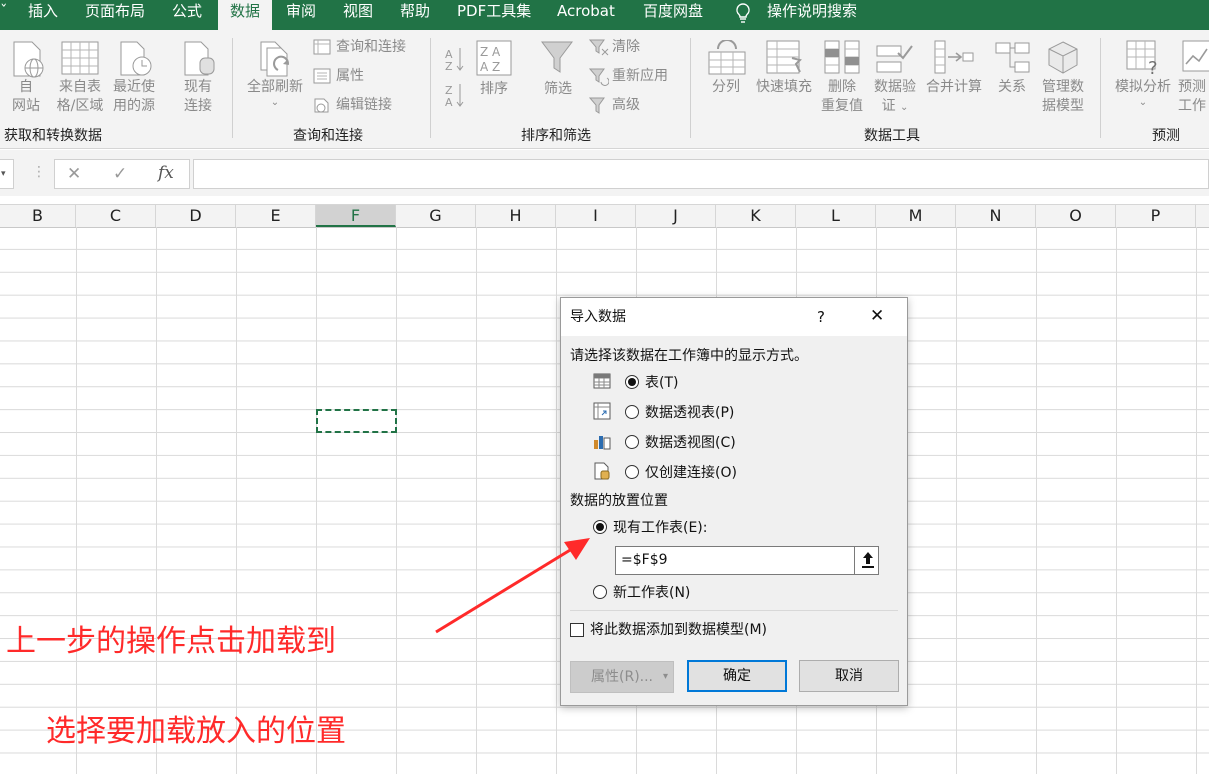  I want to click on tab-insert: 插入, so click(43, 15).